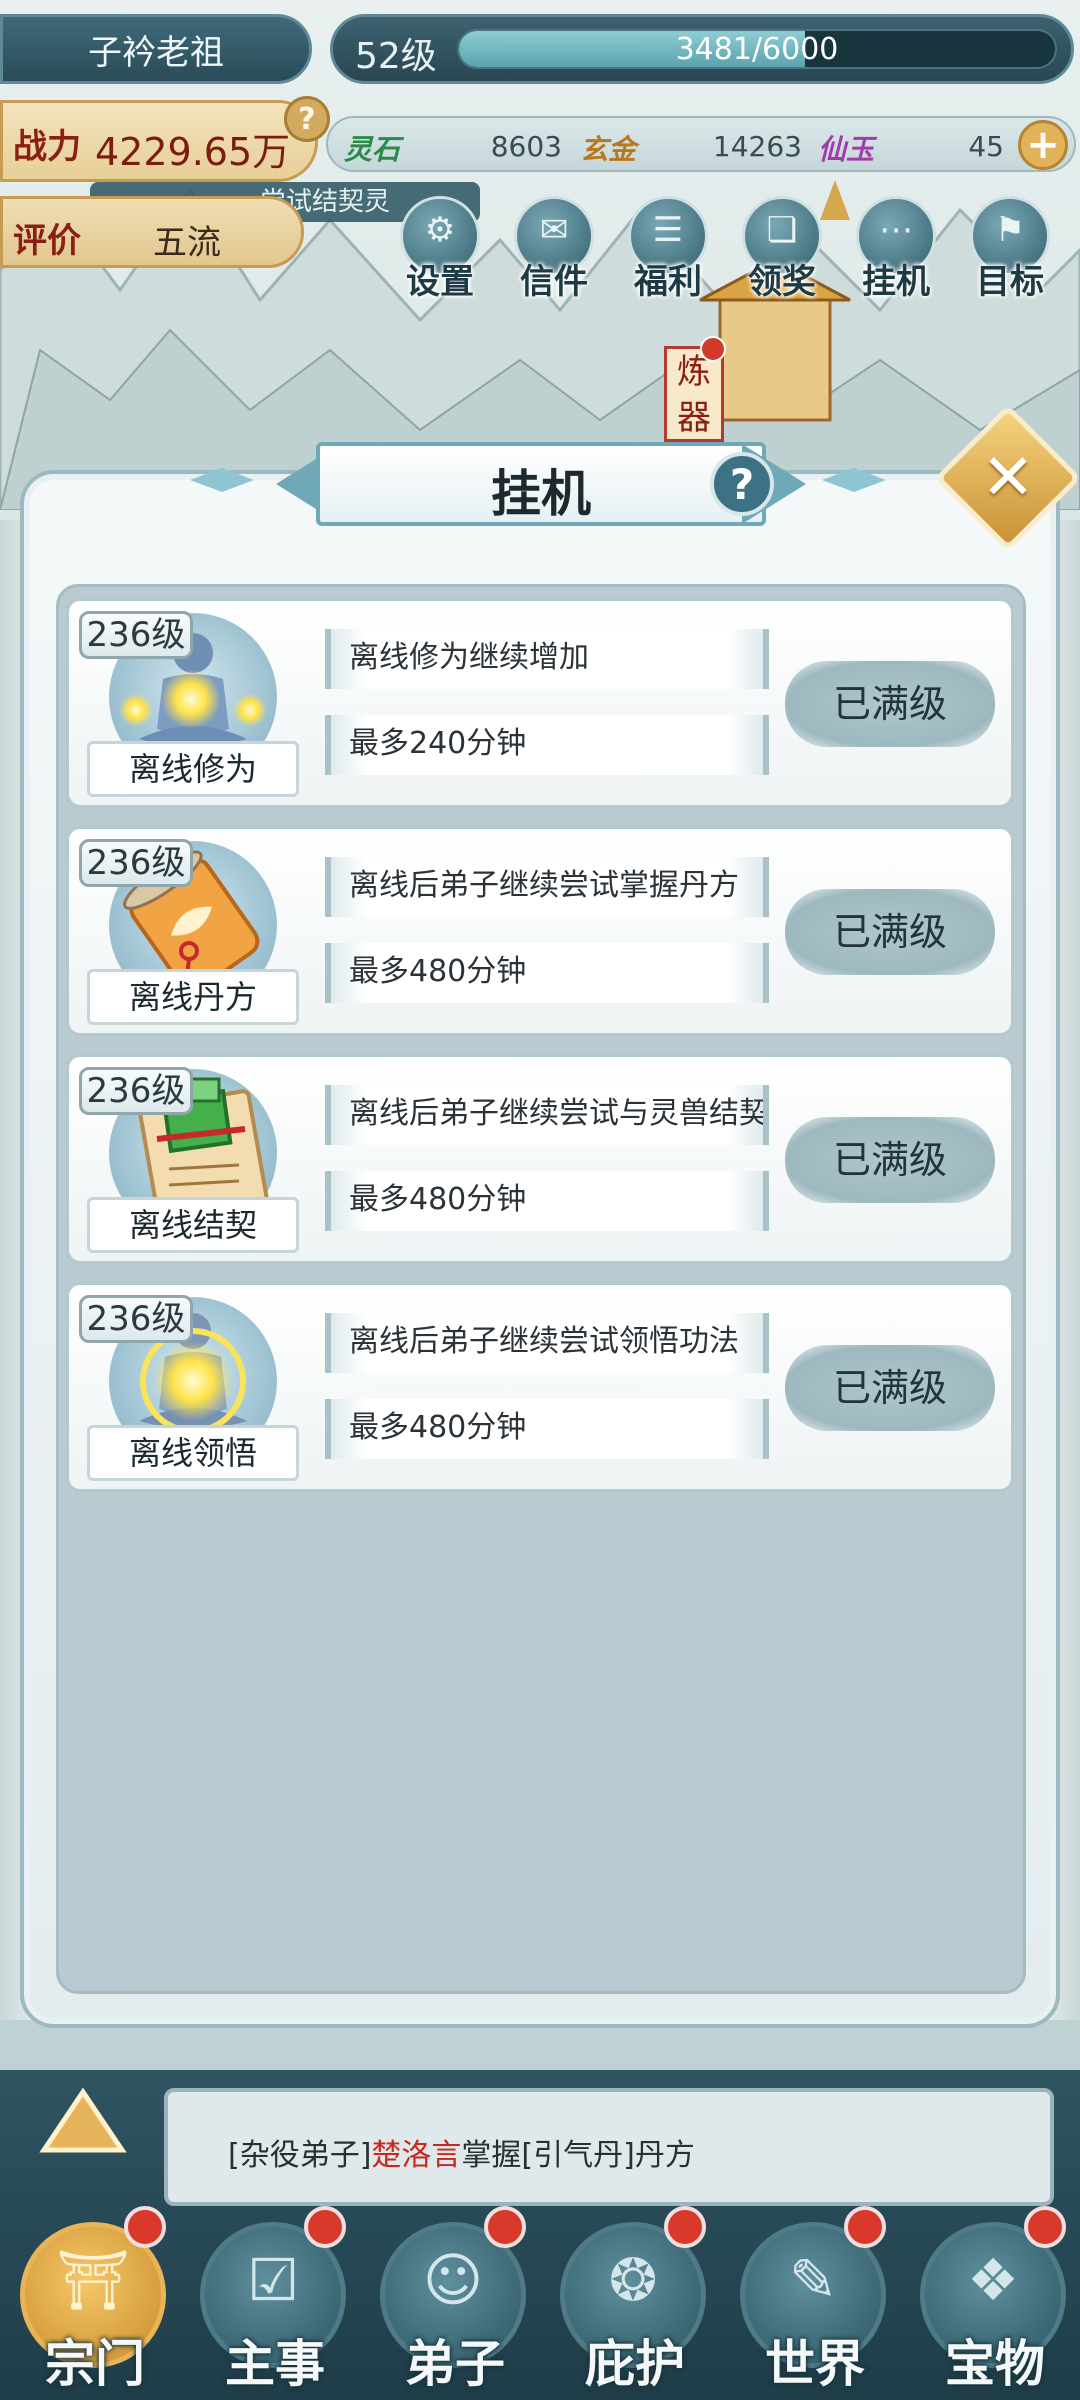 This screenshot has width=1080, height=2400. Describe the element at coordinates (668, 230) in the screenshot. I see `gift-list-icon: ☰` at that location.